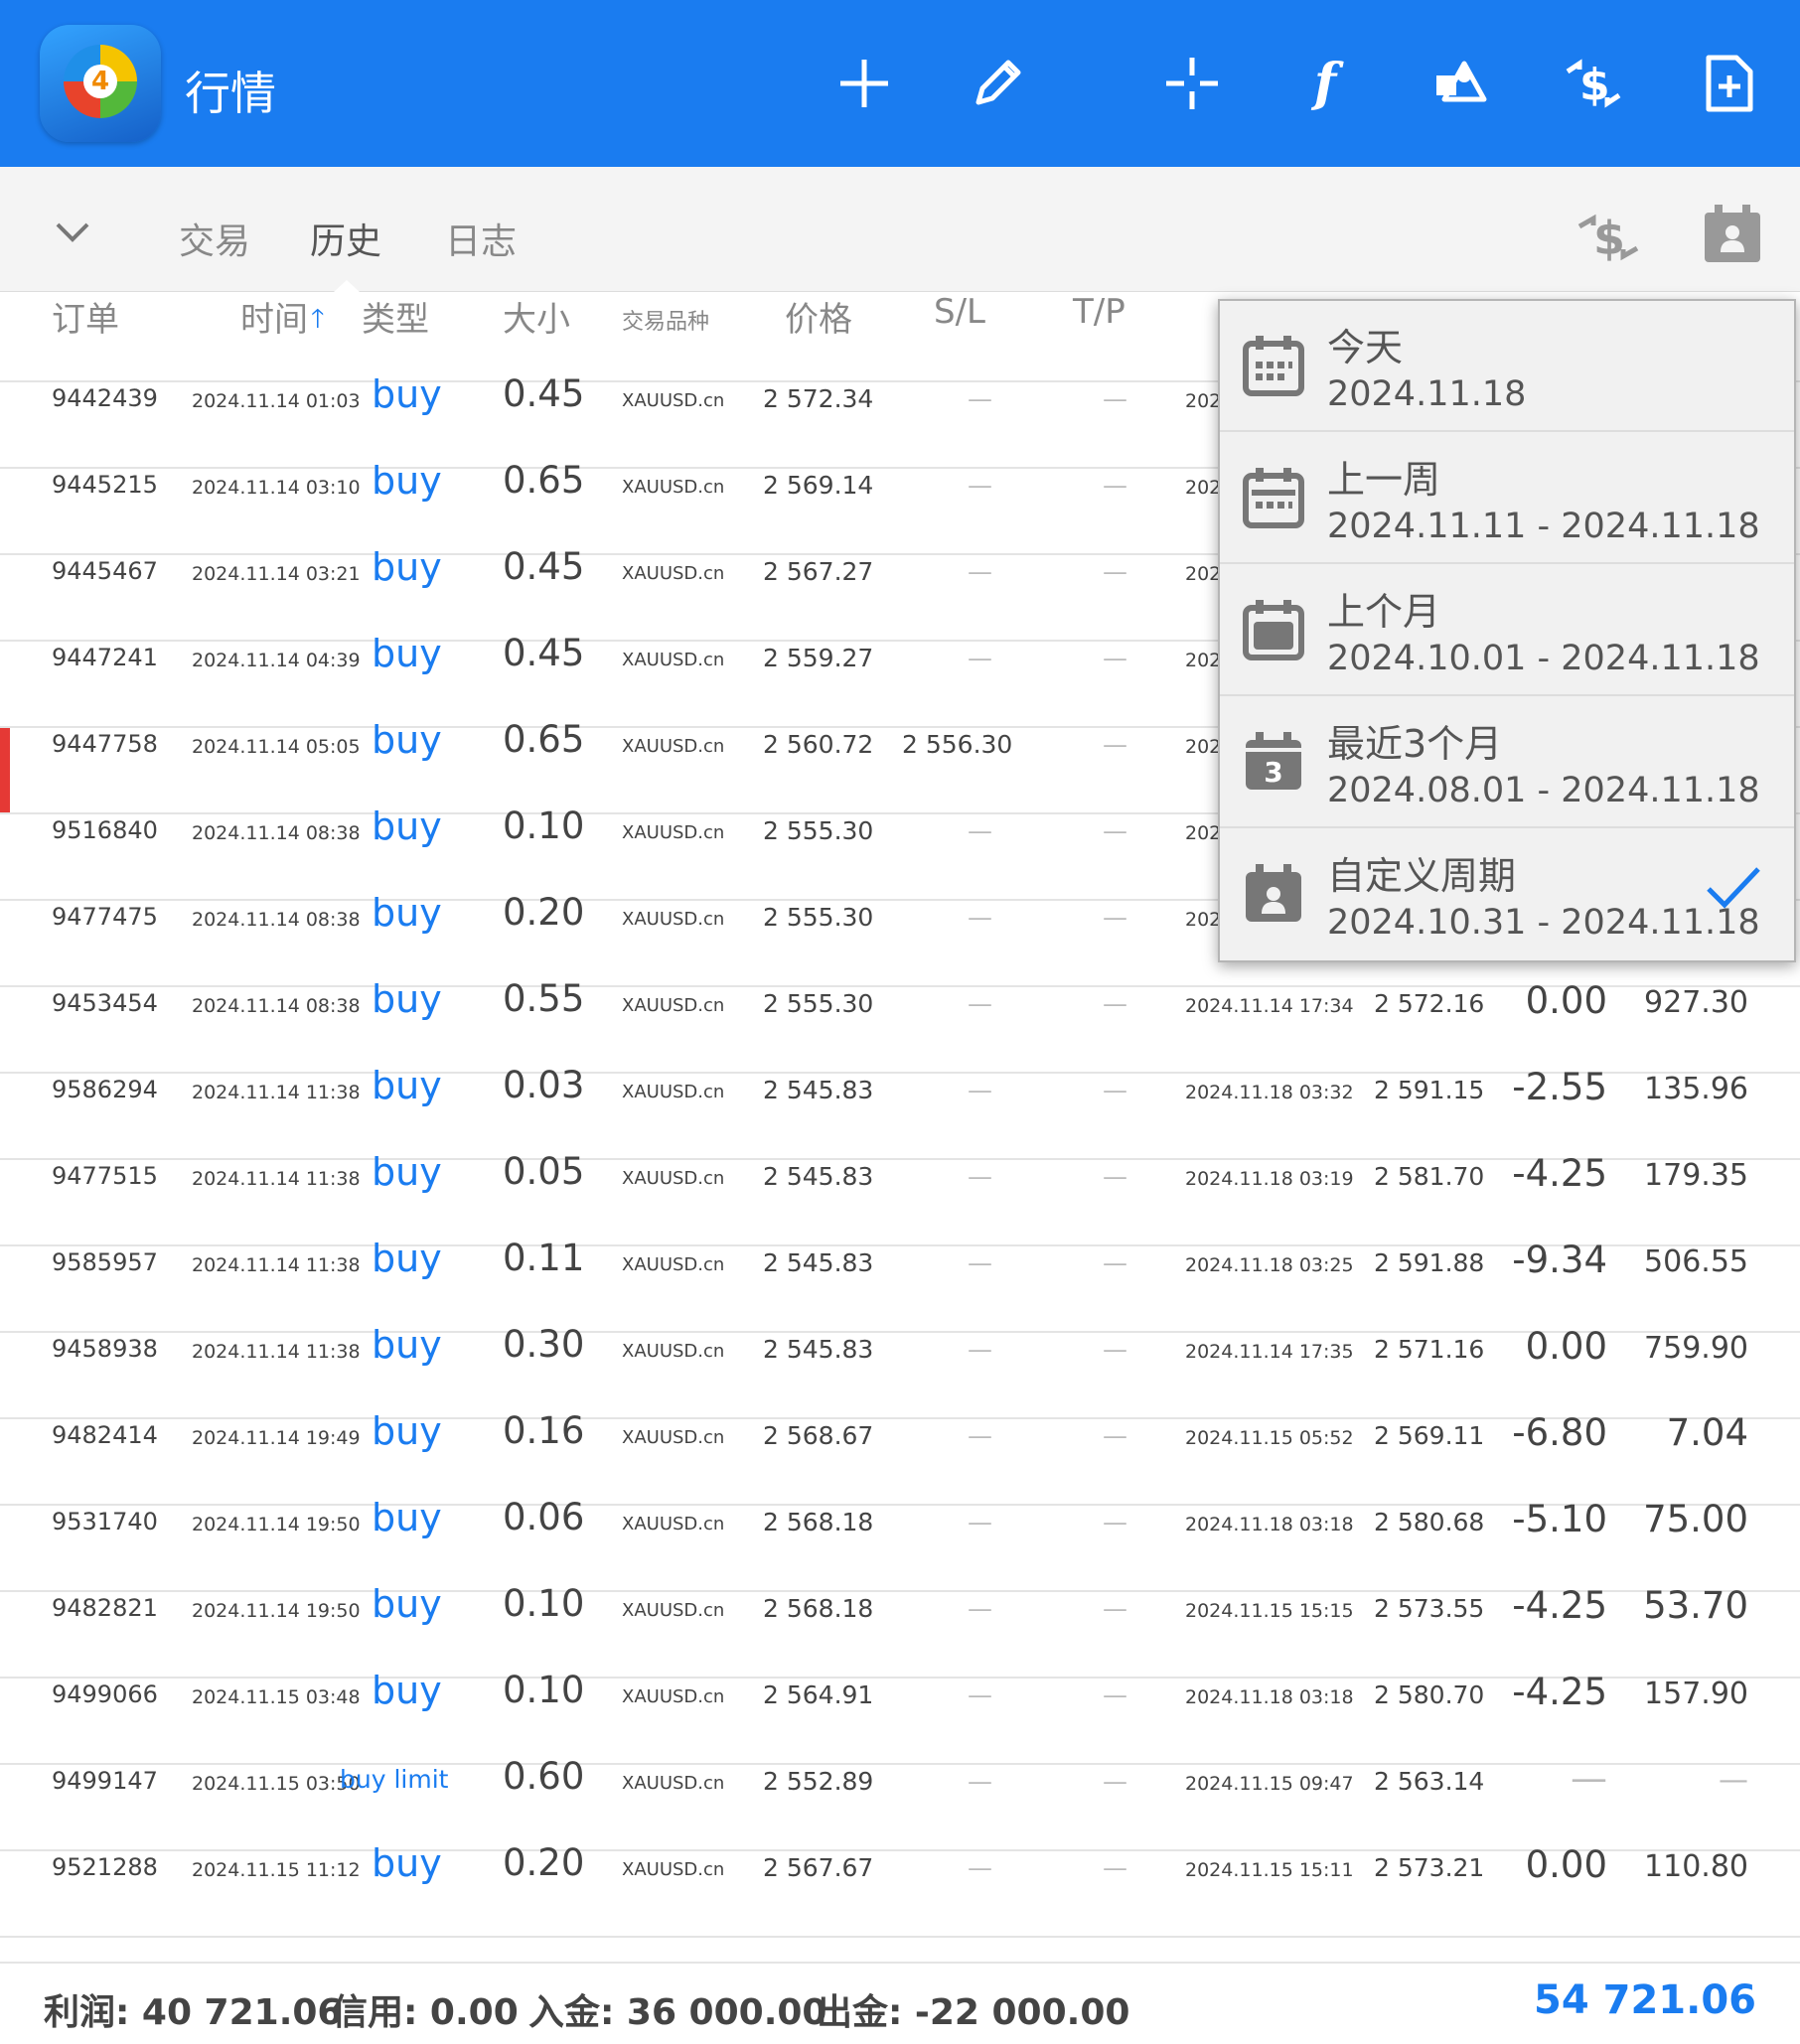 The height and width of the screenshot is (2044, 1800). What do you see at coordinates (1269, 1438) in the screenshot?
I see `close-time: 2024.11.15 05:52` at bounding box center [1269, 1438].